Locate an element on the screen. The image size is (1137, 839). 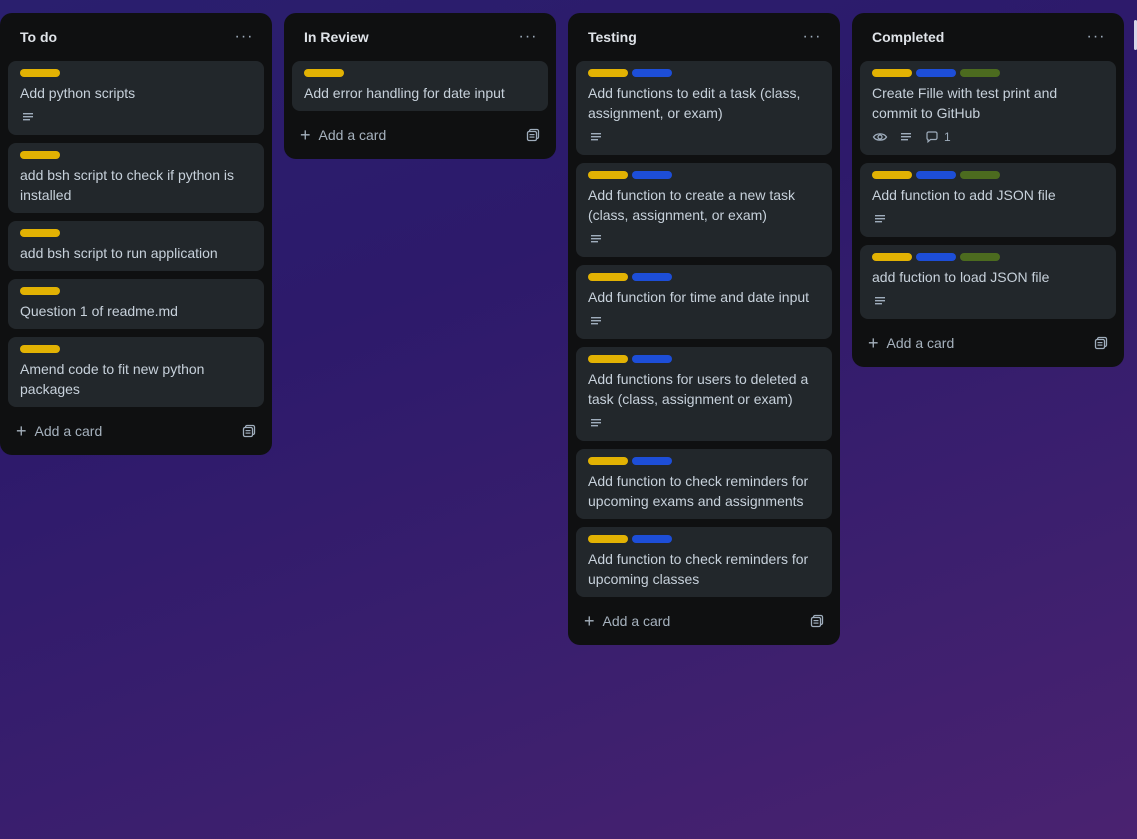
card: Add error handling for date input is located at coordinates (420, 86).